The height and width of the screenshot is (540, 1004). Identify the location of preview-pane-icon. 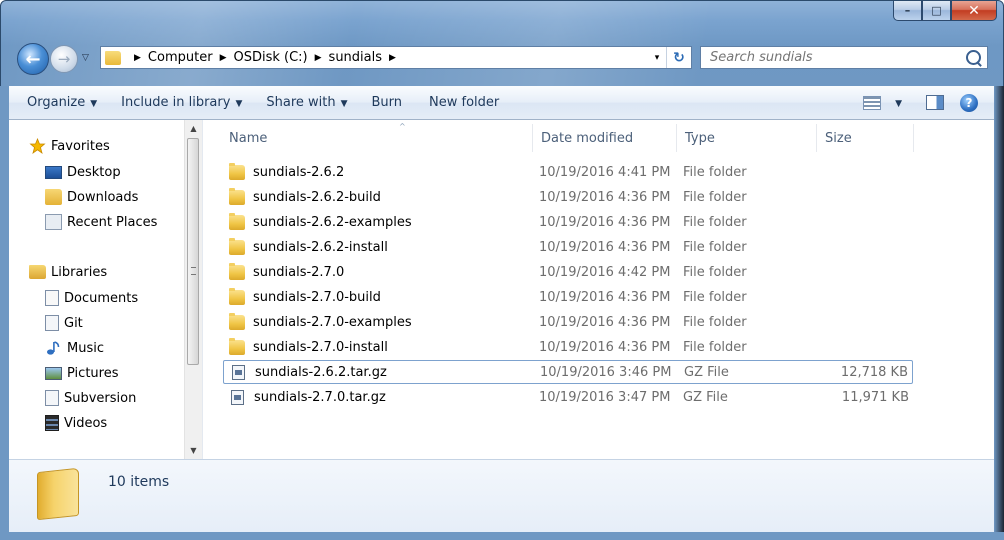
(935, 102).